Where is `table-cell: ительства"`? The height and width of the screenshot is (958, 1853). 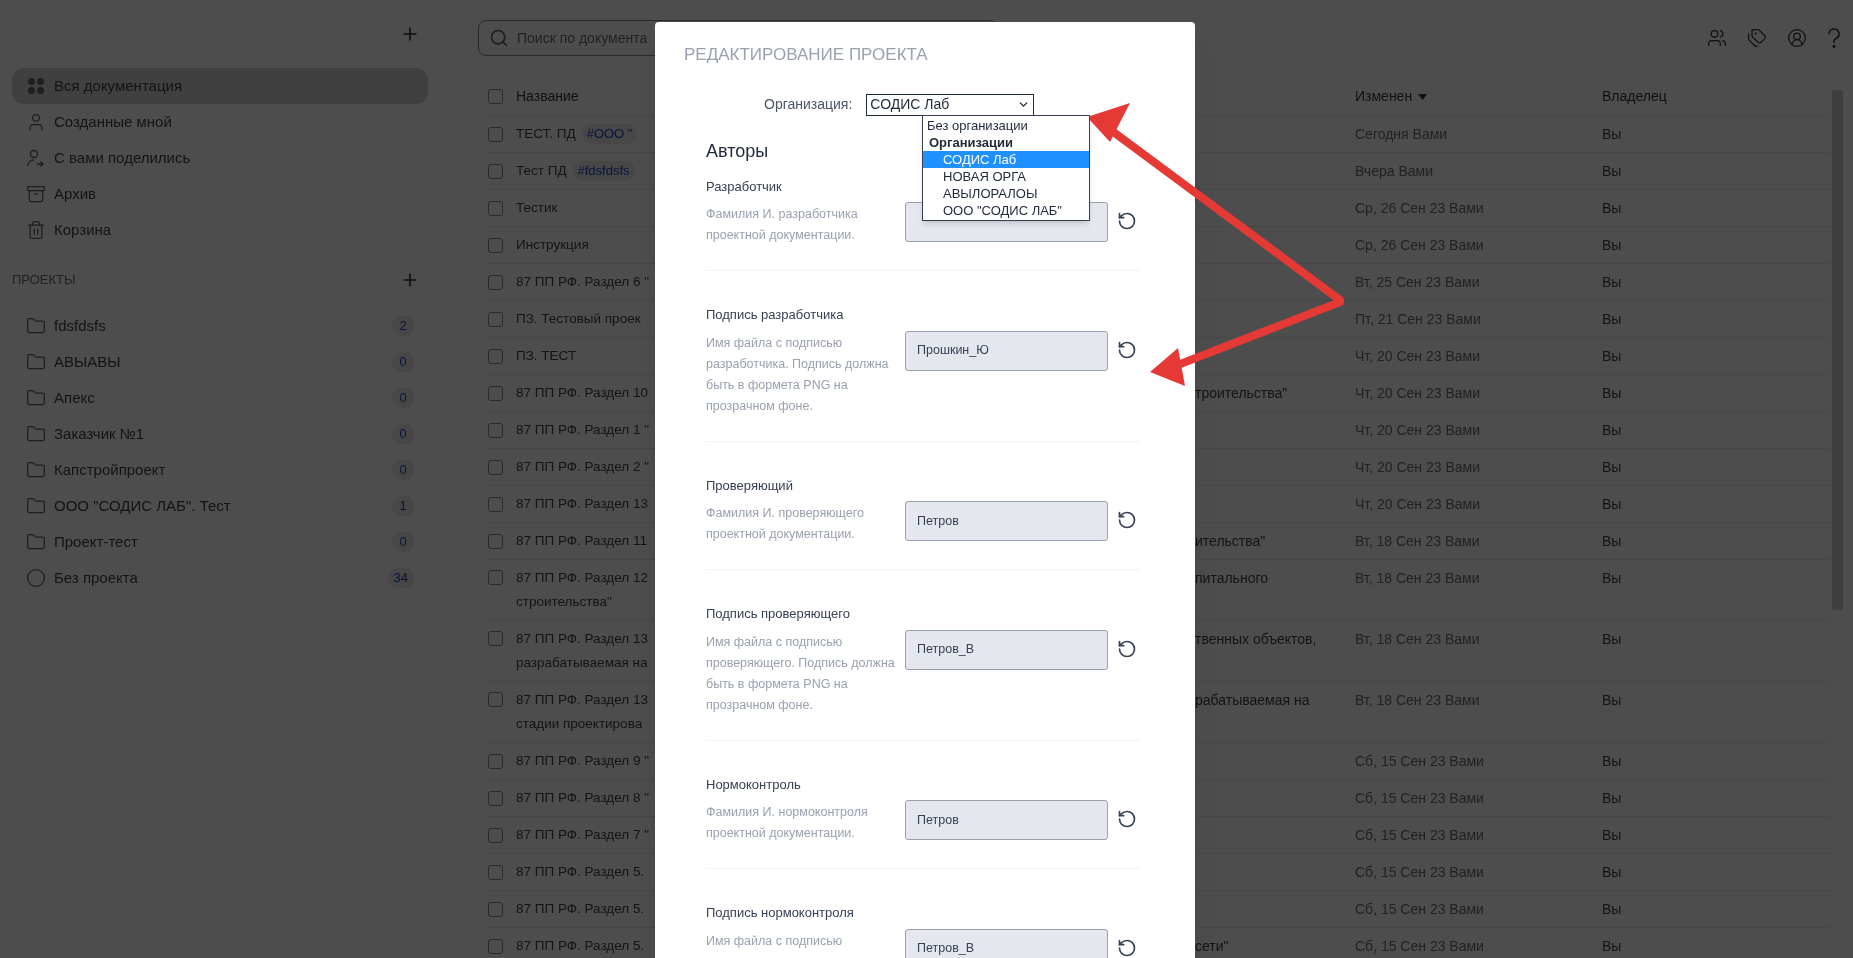
table-cell: ительства" is located at coordinates (1230, 540).